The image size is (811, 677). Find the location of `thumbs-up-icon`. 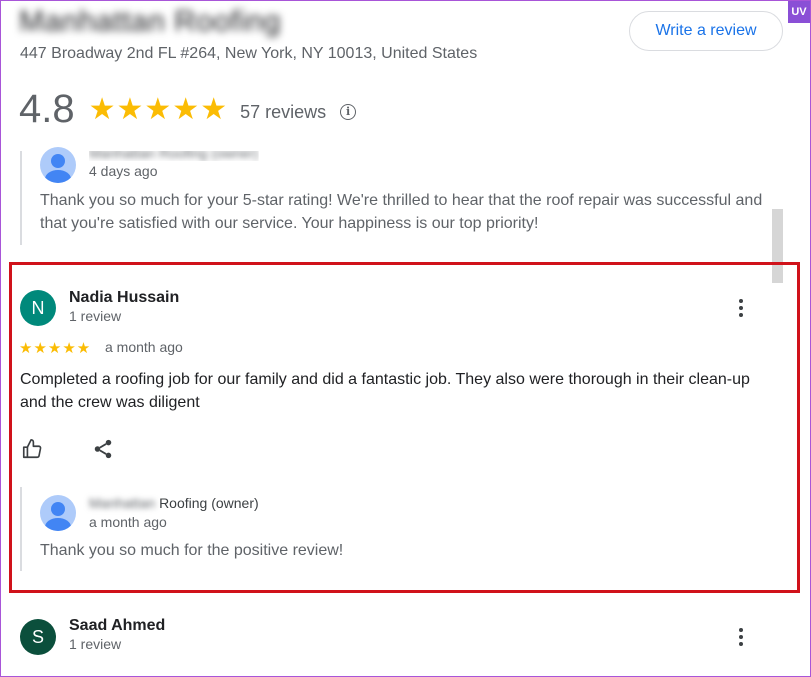

thumbs-up-icon is located at coordinates (32, 451).